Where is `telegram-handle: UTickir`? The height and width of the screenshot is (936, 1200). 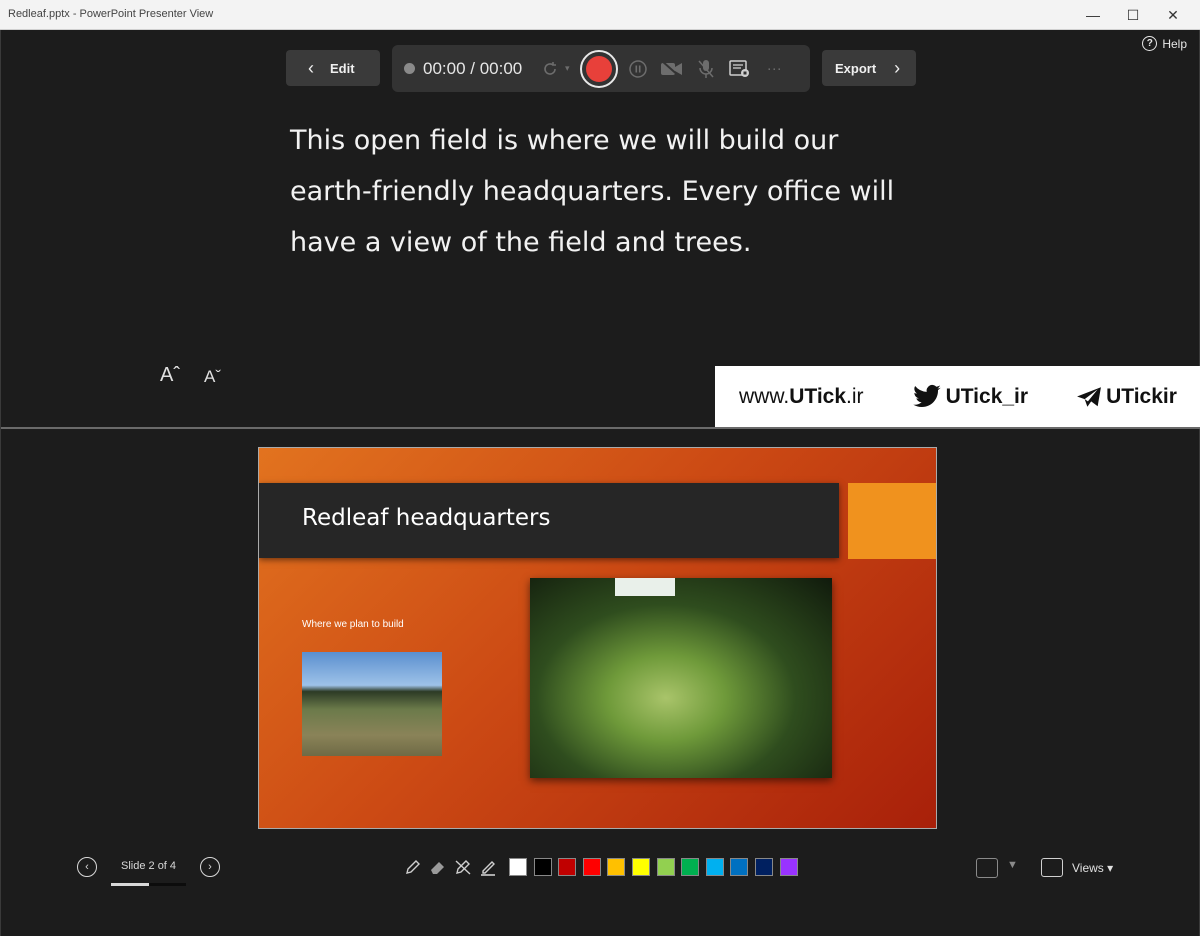
telegram-handle: UTickir is located at coordinates (1126, 397).